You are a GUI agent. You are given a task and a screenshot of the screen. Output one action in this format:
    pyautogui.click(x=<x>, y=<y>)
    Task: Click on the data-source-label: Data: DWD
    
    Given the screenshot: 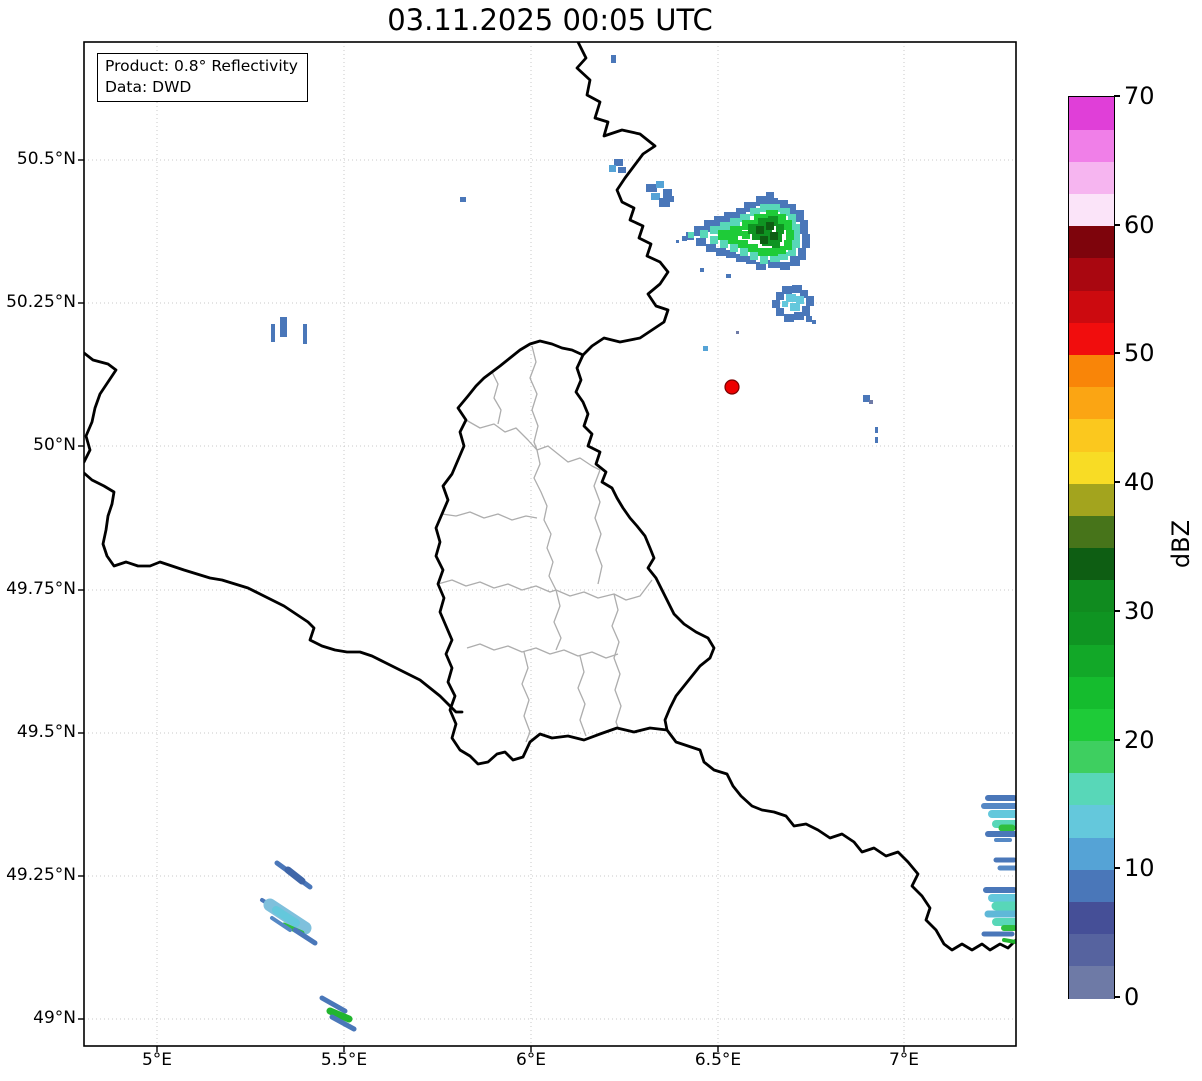 What is the action you would take?
    pyautogui.click(x=148, y=87)
    